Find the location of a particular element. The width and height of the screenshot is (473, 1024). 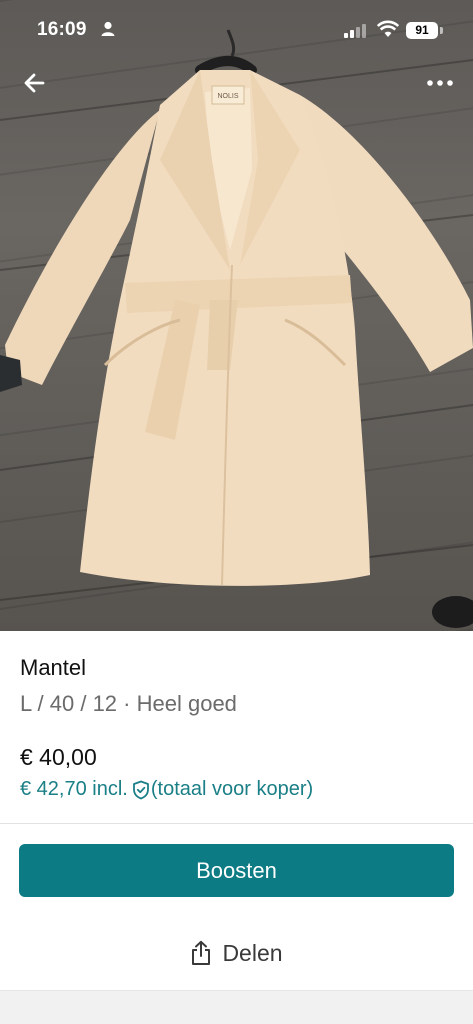

share-button: Delen is located at coordinates (236, 953).